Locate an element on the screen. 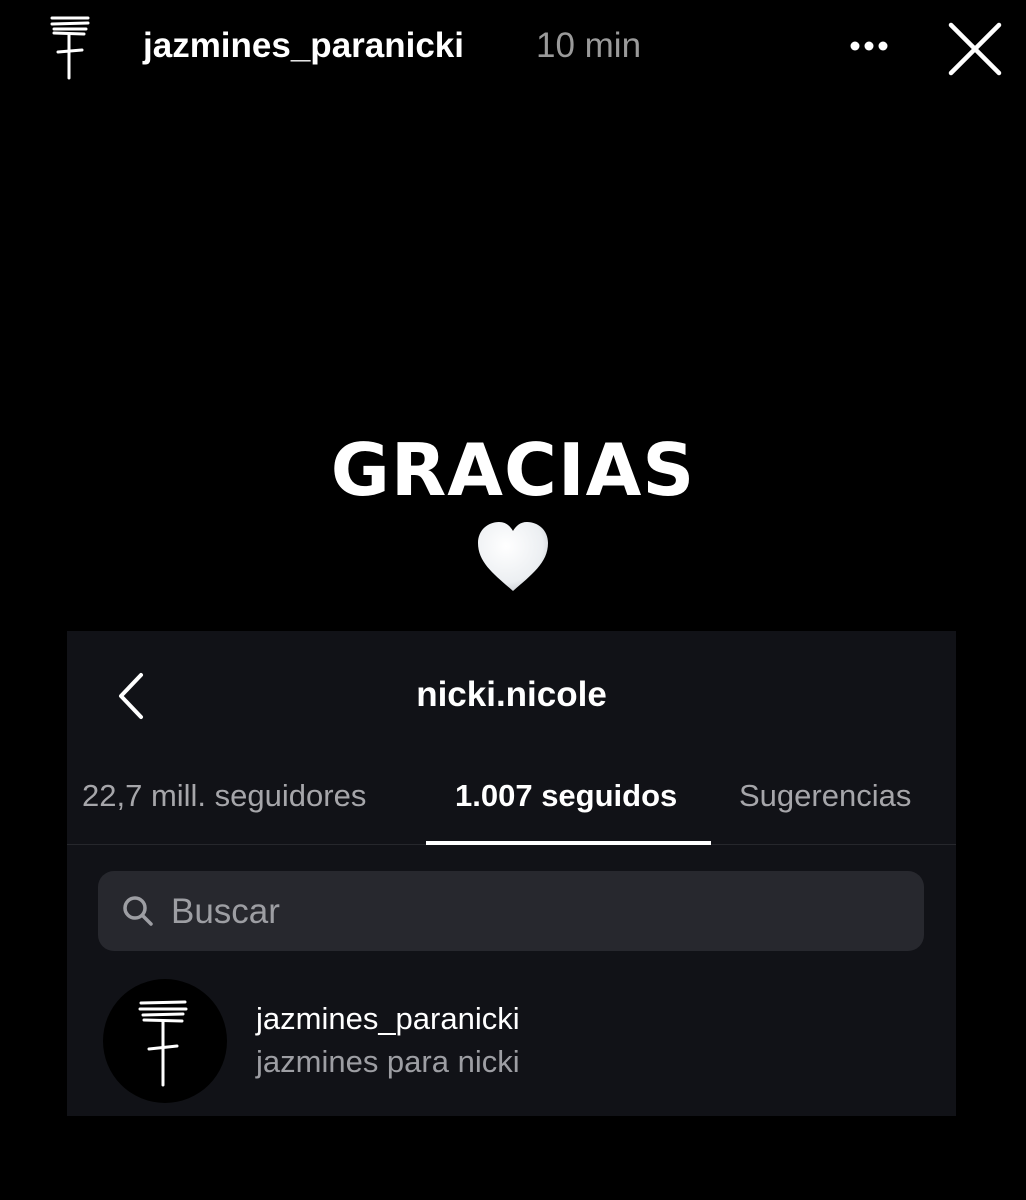 The height and width of the screenshot is (1200, 1026). story-timestamp: 10 min is located at coordinates (589, 45).